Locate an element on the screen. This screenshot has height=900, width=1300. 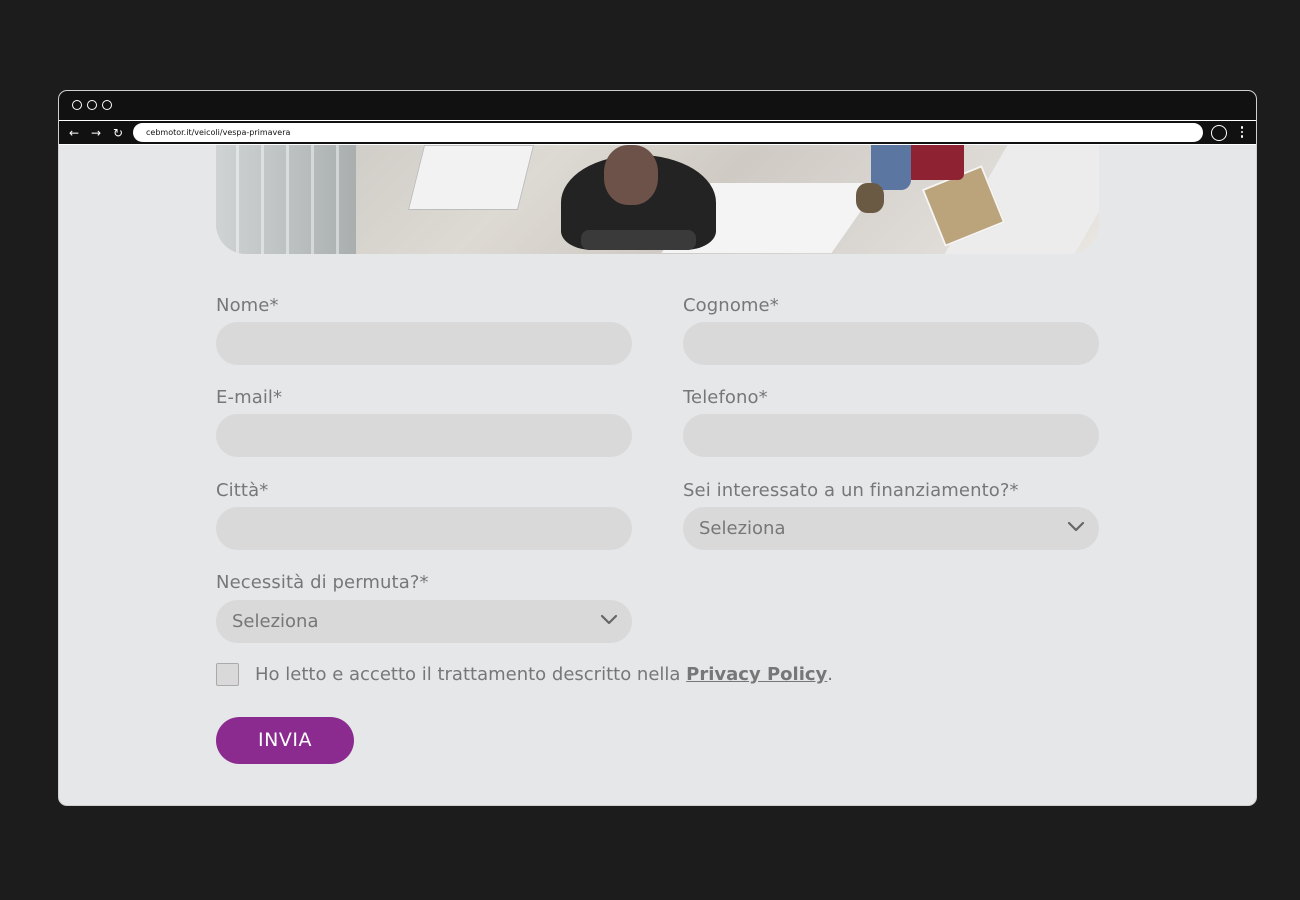
citta-label: Città* is located at coordinates (242, 490).